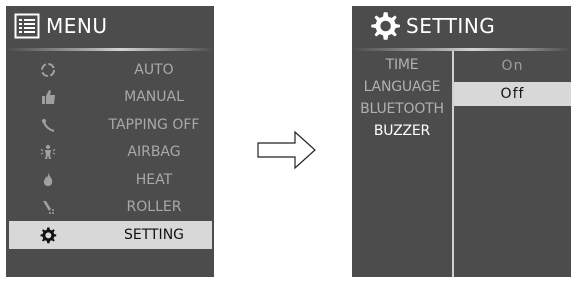  Describe the element at coordinates (110, 180) in the screenshot. I see `menu-item-heat: HEAT` at that location.